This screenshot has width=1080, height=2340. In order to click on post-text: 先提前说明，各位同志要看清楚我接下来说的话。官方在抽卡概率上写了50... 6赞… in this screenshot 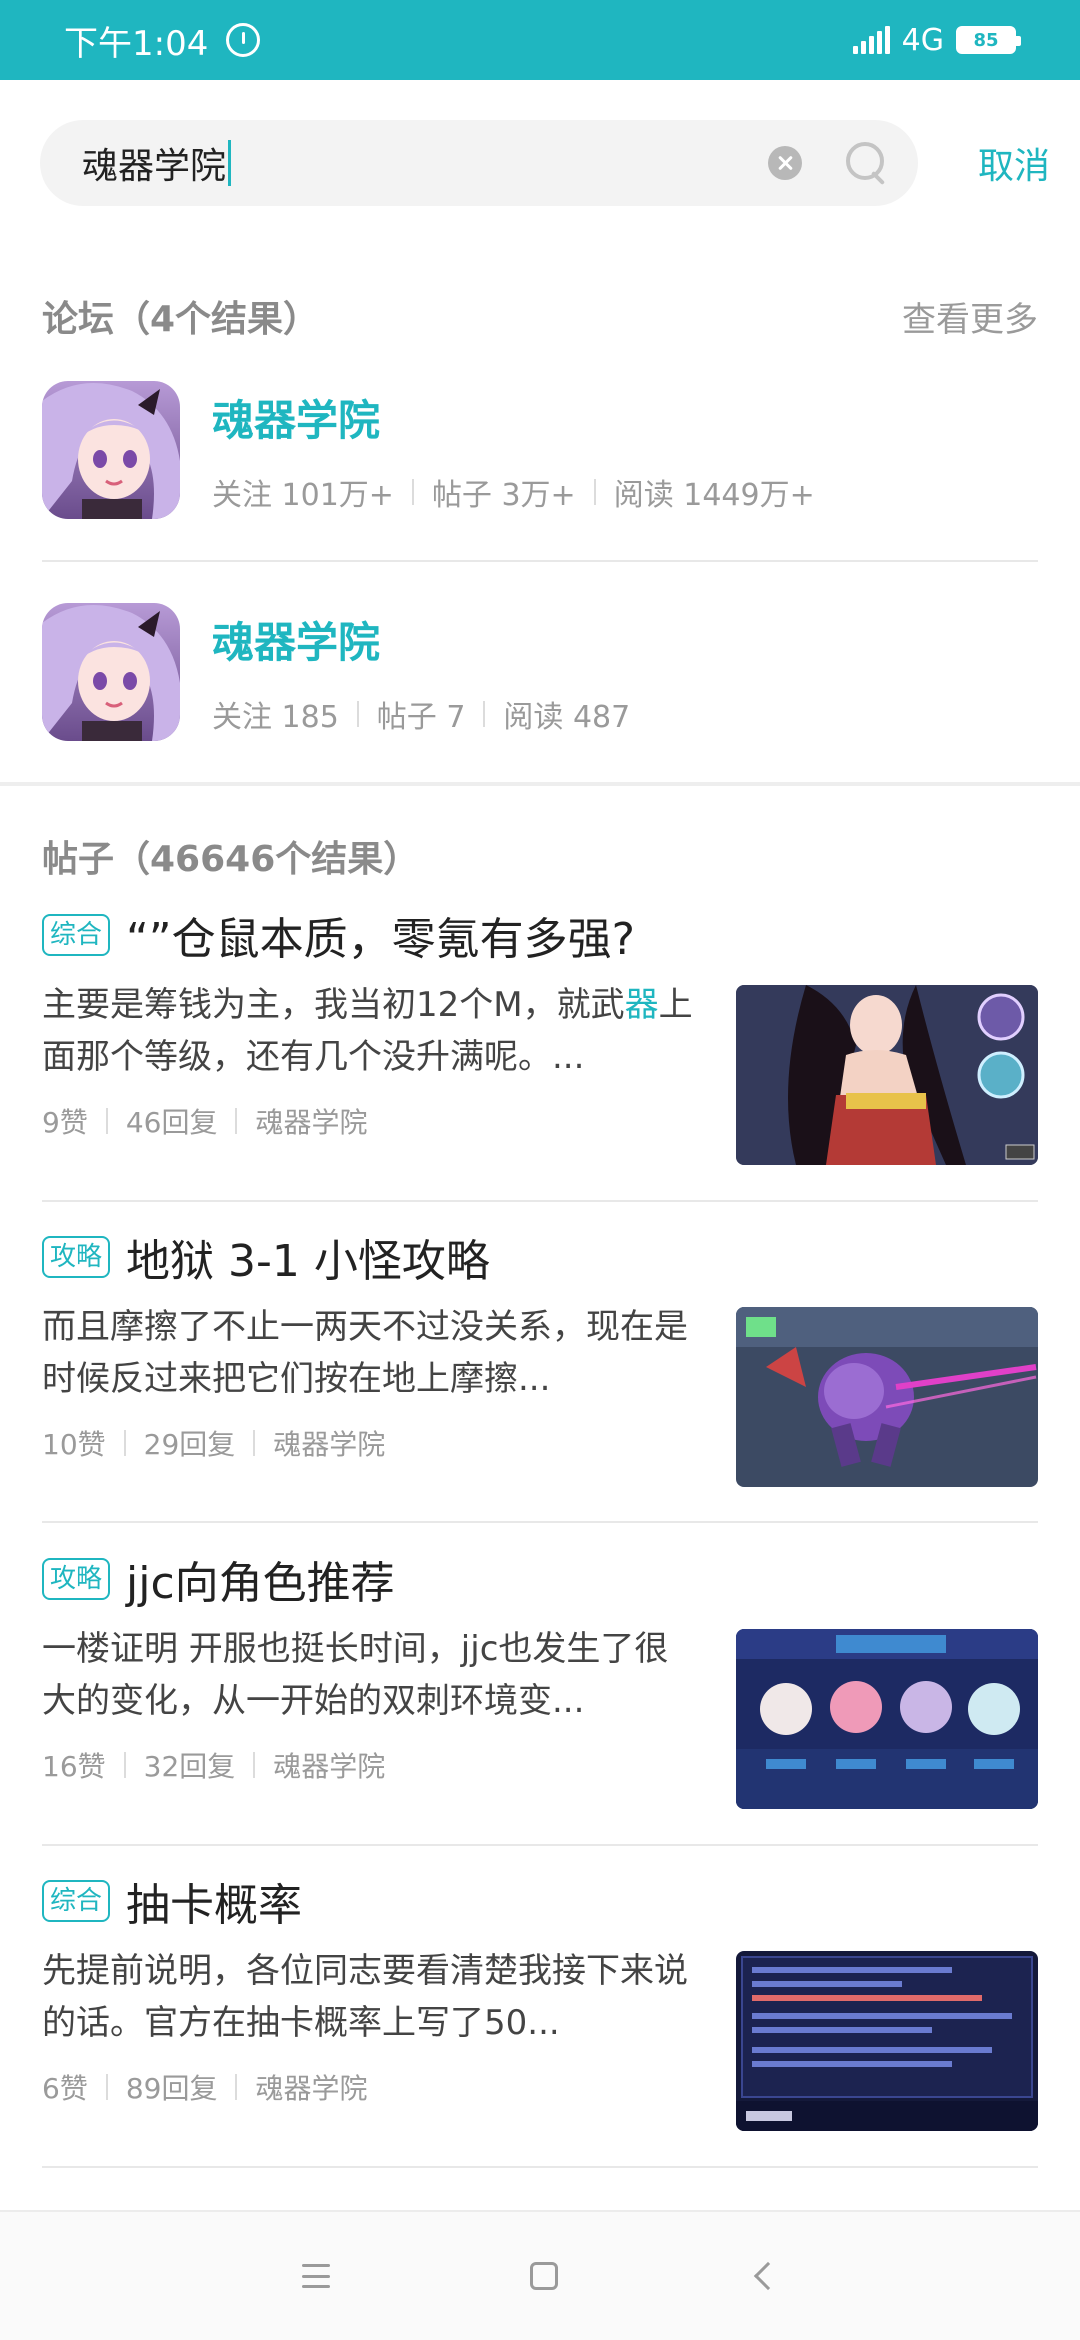, I will do `click(372, 2038)`.